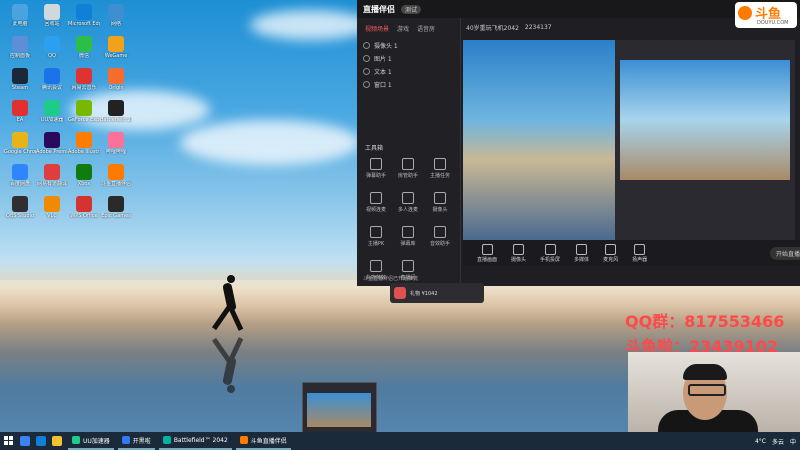 Image resolution: width=800 pixels, height=450 pixels. I want to click on runner-reflection, so click(228, 365).